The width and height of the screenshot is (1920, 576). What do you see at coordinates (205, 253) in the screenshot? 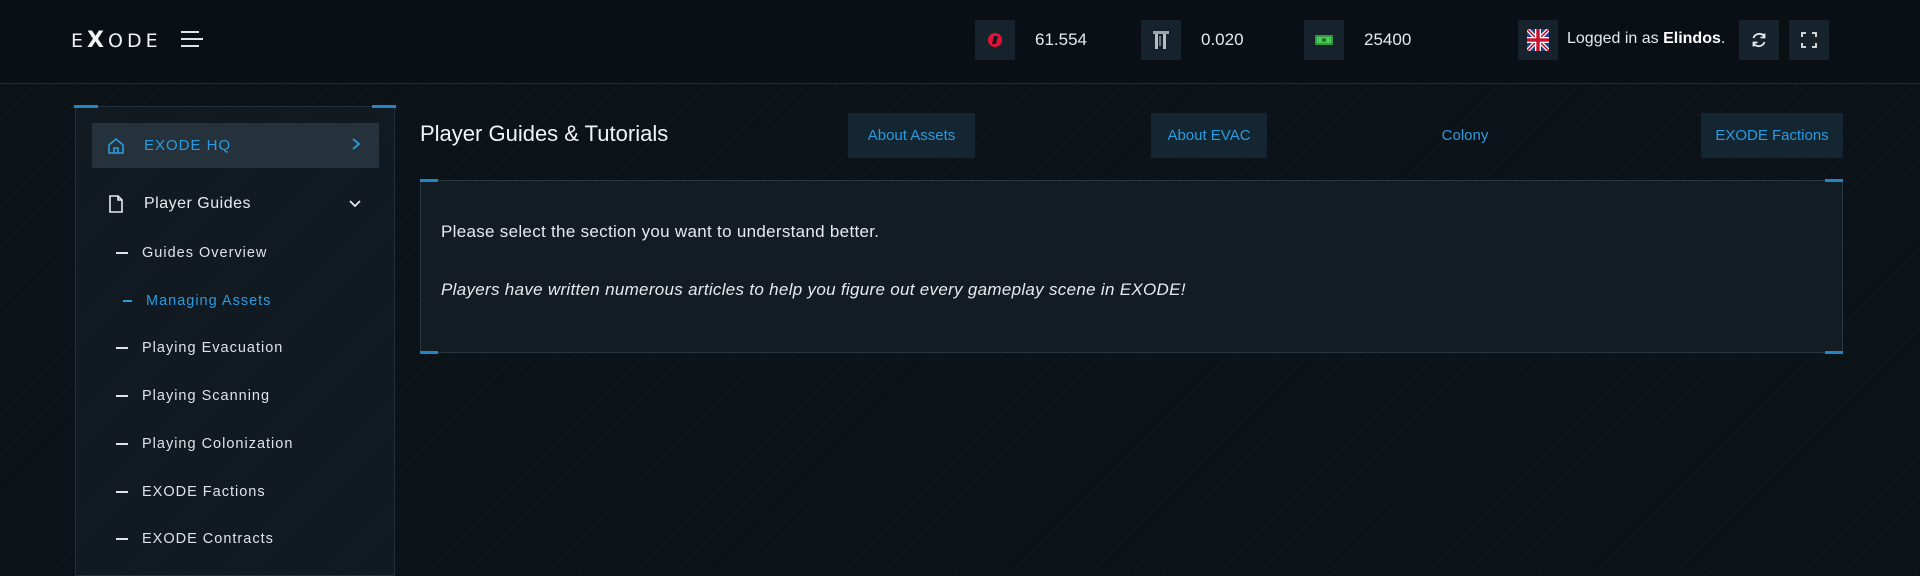
I see `subitem-label: Guides Overview` at bounding box center [205, 253].